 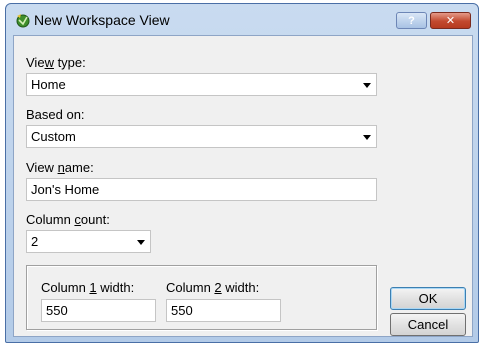 What do you see at coordinates (68, 219) in the screenshot?
I see `column-count-label: Column count:` at bounding box center [68, 219].